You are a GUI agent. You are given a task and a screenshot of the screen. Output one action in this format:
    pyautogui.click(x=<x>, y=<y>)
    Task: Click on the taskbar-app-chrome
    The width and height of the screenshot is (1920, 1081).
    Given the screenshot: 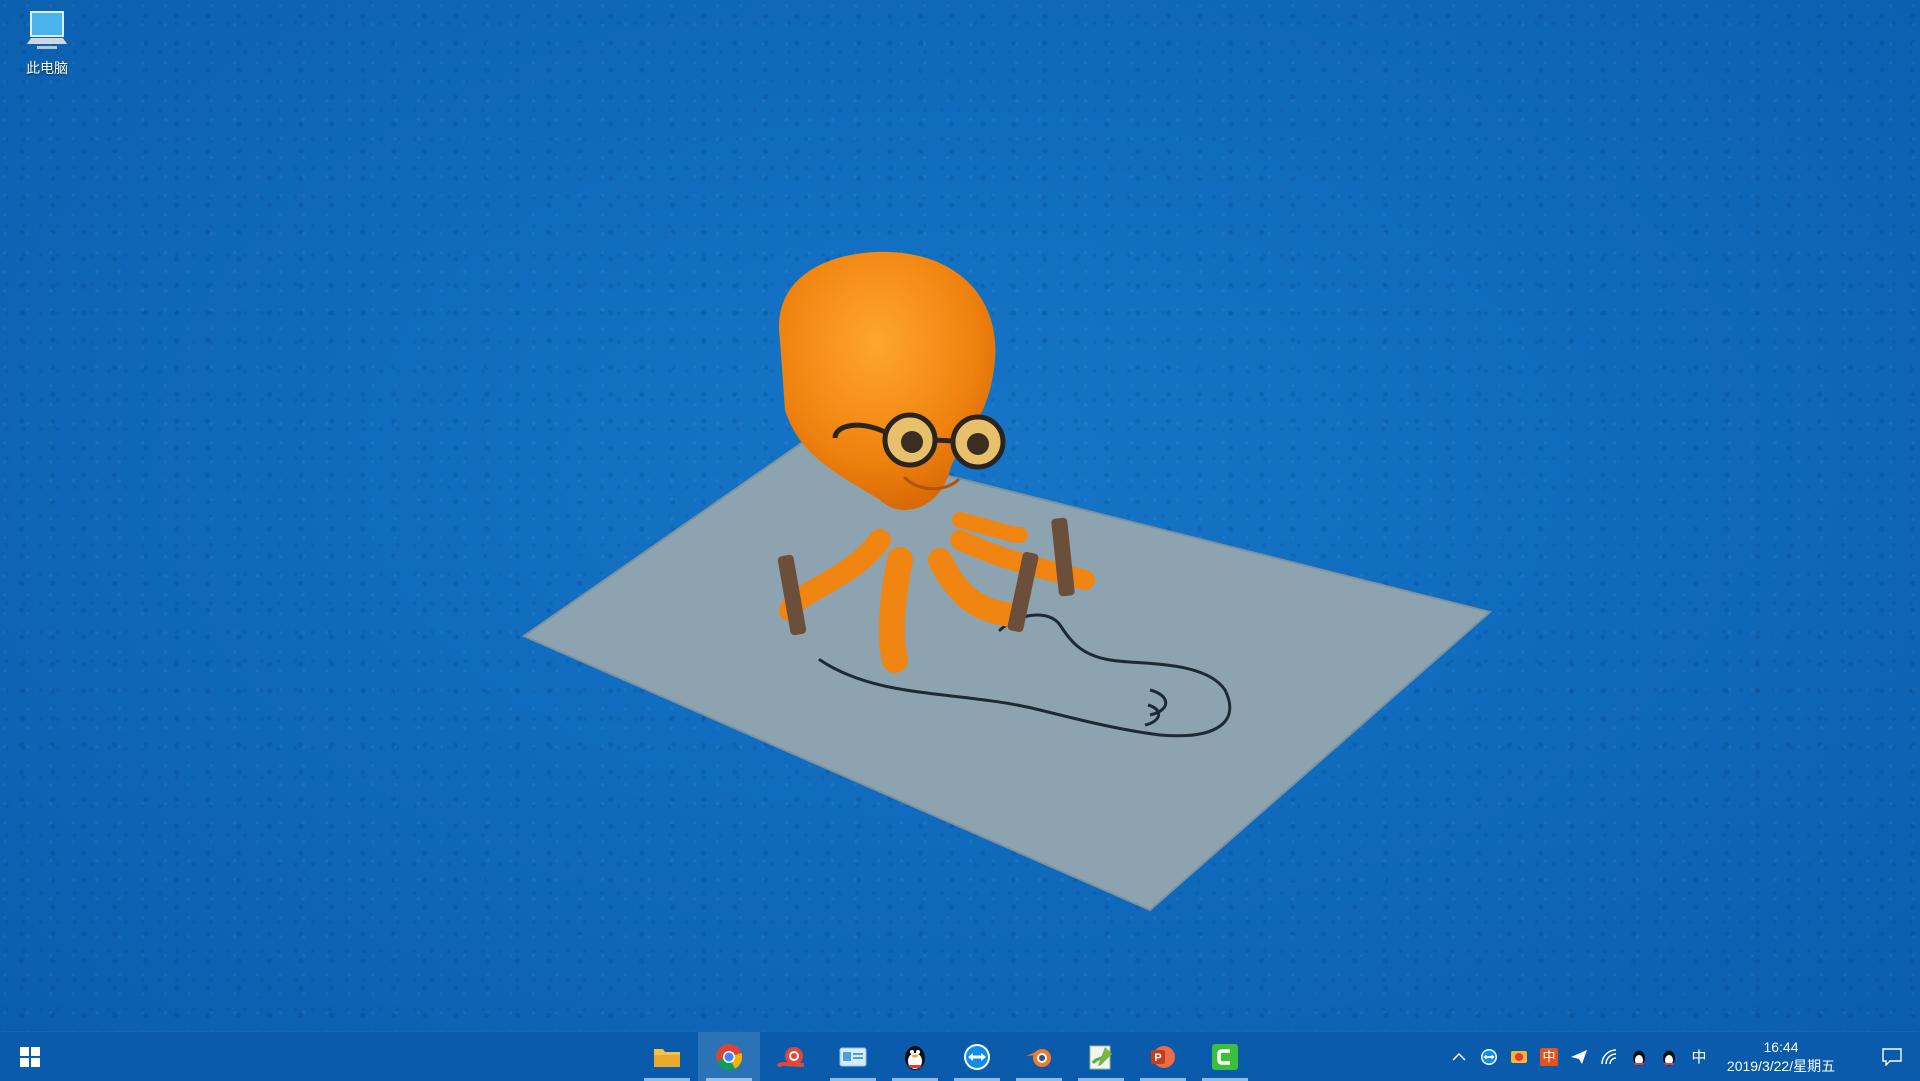 What is the action you would take?
    pyautogui.click(x=729, y=1056)
    